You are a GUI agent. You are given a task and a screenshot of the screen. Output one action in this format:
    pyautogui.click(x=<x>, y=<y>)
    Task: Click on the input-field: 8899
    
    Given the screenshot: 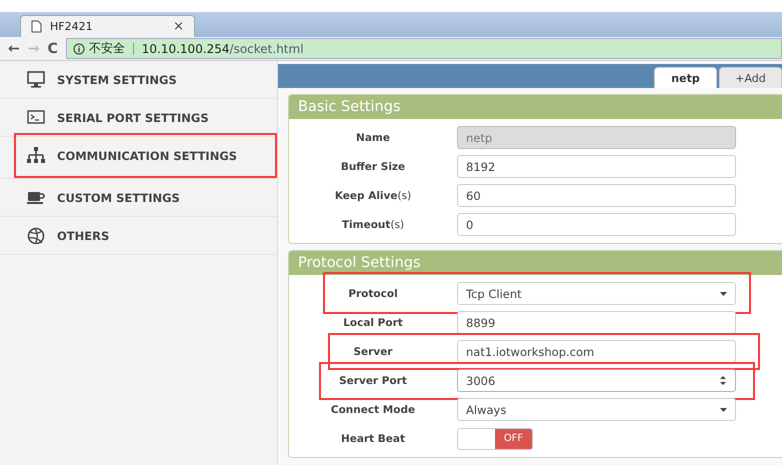 What is the action you would take?
    pyautogui.click(x=596, y=322)
    